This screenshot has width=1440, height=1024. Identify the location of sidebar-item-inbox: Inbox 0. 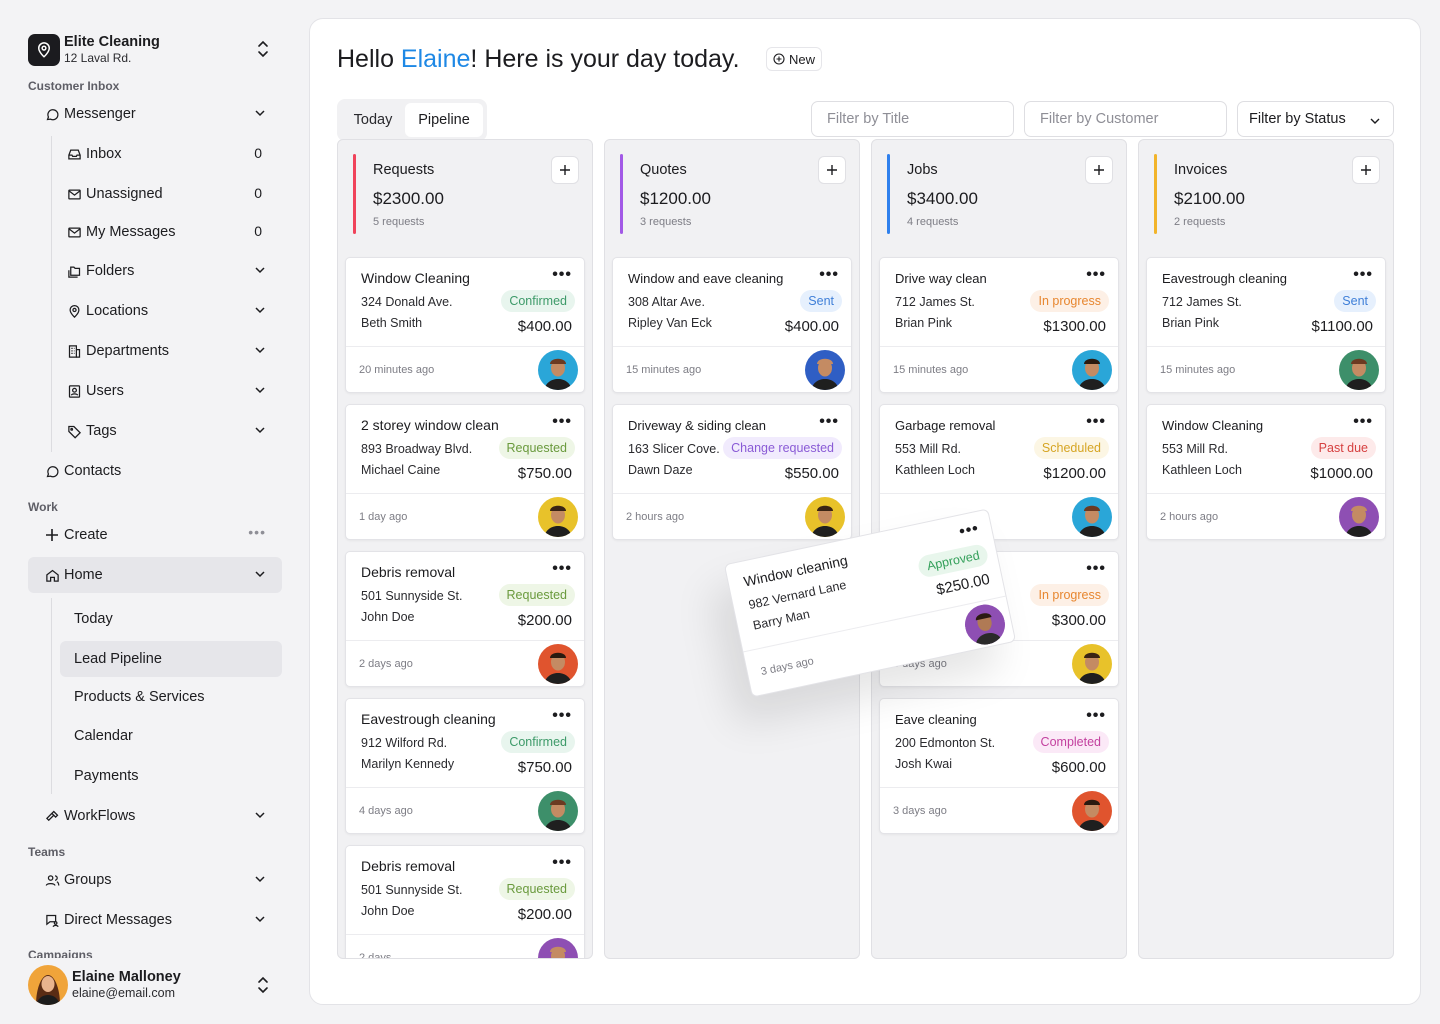
(166, 154).